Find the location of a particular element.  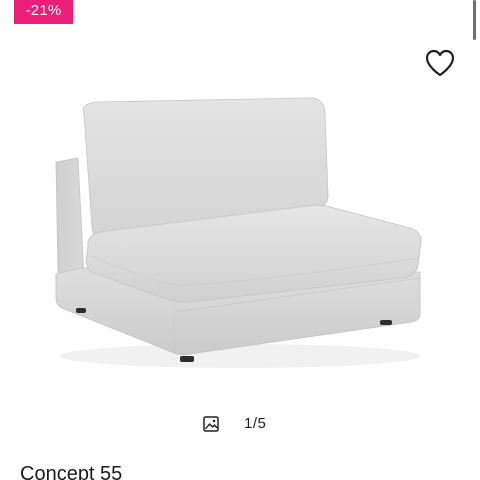

image-gallery-icon is located at coordinates (211, 424).